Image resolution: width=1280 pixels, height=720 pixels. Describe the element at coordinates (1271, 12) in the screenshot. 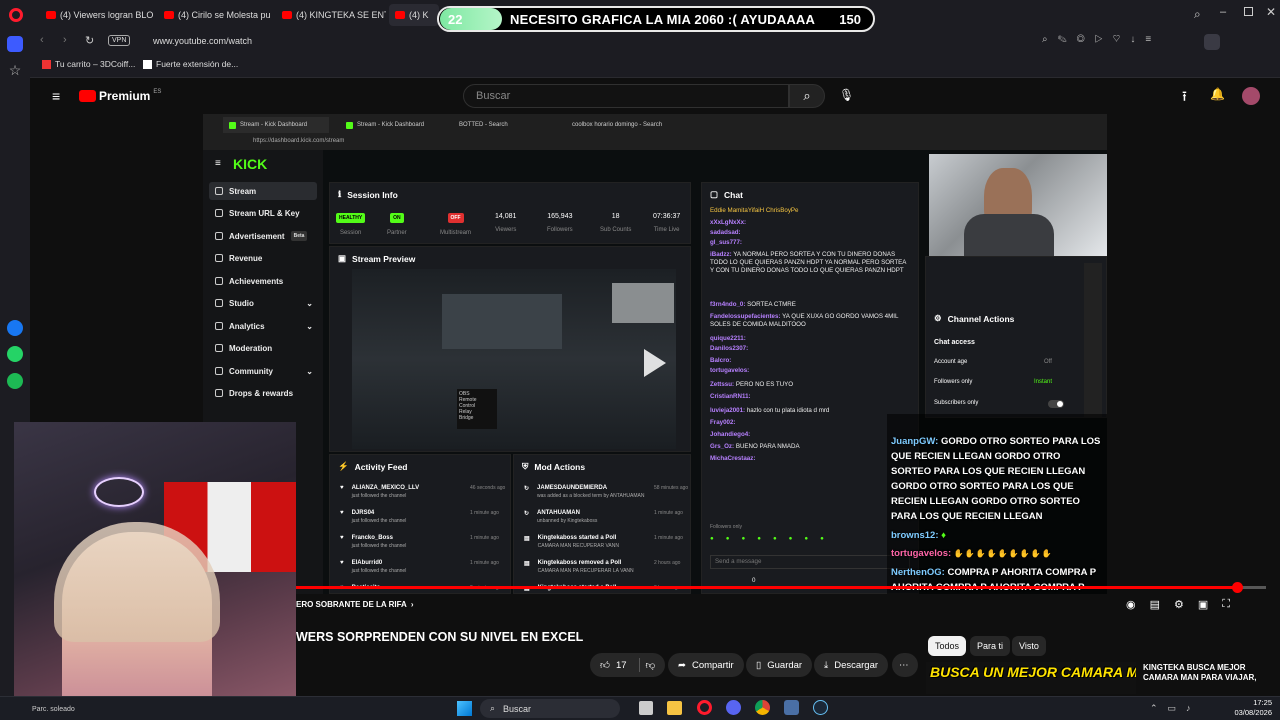

I see `close-window-icon: ✕` at that location.